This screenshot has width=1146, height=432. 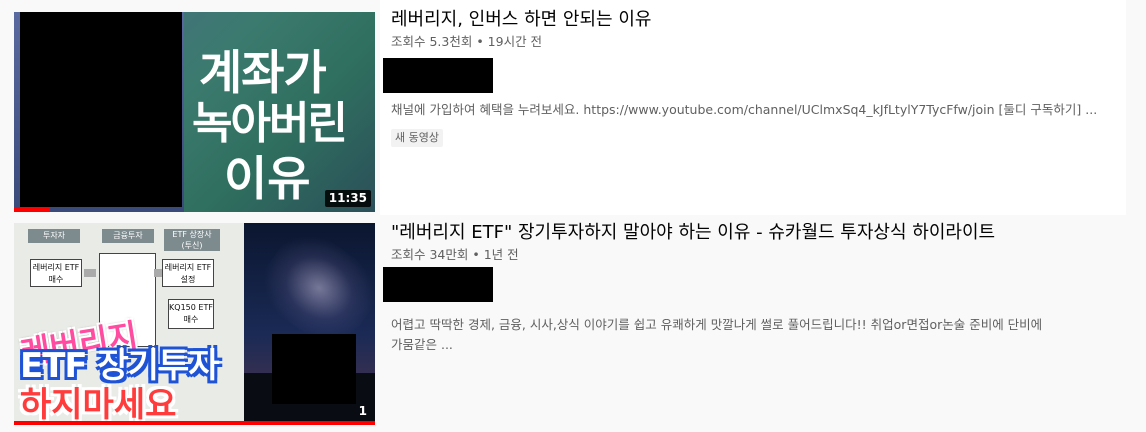 I want to click on video-meta-2: 조회수 34만회 • 1년 전, so click(x=455, y=254).